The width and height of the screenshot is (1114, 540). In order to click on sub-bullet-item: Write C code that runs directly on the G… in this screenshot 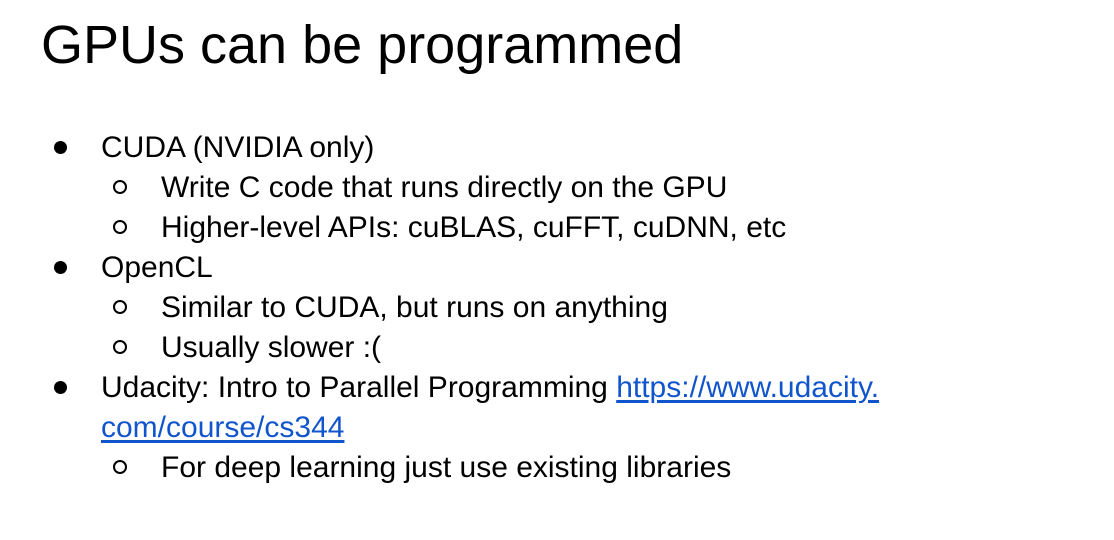, I will do `click(557, 188)`.